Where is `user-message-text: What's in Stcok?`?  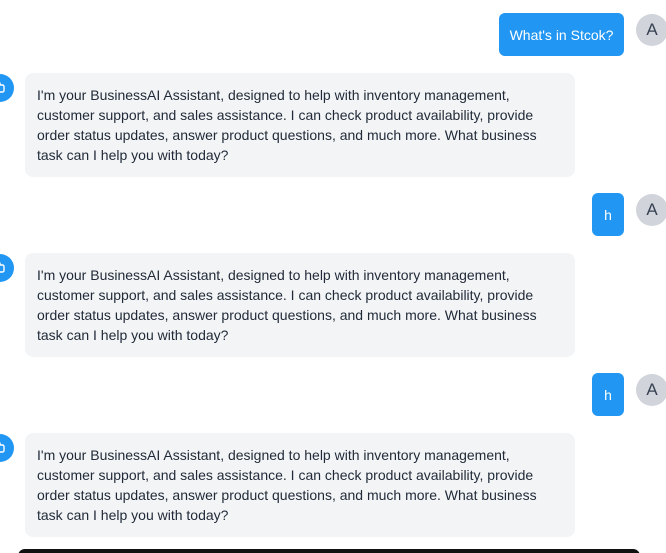
user-message-text: What's in Stcok? is located at coordinates (561, 34).